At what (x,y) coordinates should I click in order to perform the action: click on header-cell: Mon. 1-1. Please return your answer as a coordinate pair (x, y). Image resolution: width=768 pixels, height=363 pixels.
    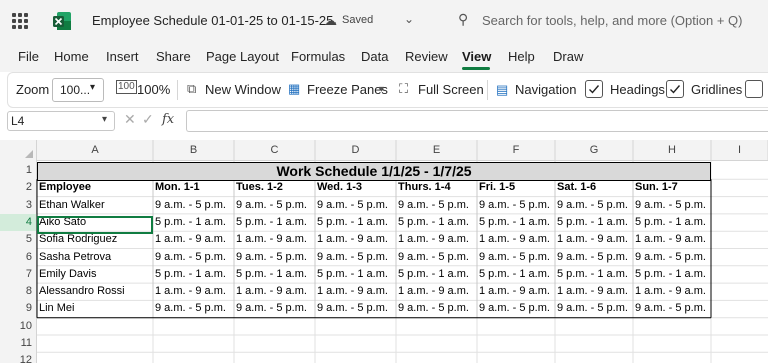
    Looking at the image, I should click on (194, 187).